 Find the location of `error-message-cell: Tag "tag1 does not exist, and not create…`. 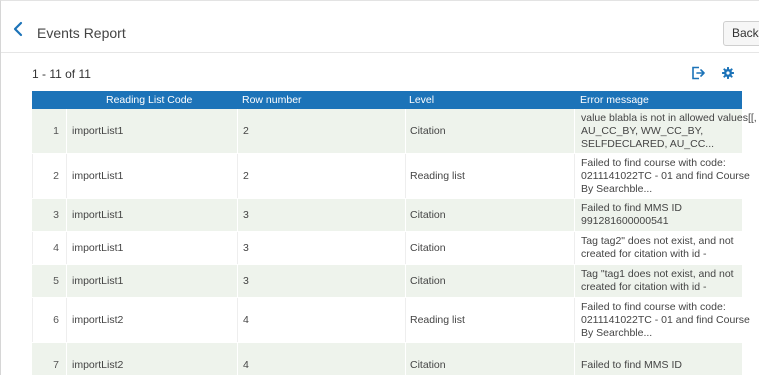

error-message-cell: Tag "tag1 does not exist, and not create… is located at coordinates (658, 281).